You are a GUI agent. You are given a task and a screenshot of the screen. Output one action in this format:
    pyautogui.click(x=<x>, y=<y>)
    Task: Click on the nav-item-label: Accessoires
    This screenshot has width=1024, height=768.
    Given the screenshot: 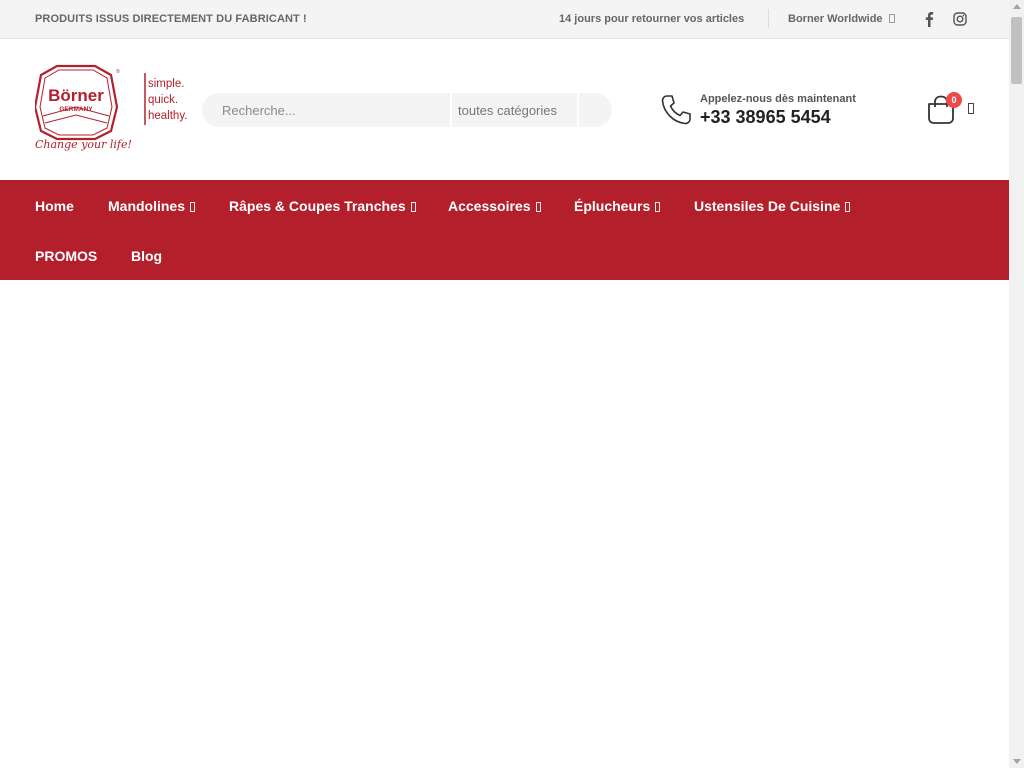 What is the action you would take?
    pyautogui.click(x=489, y=206)
    